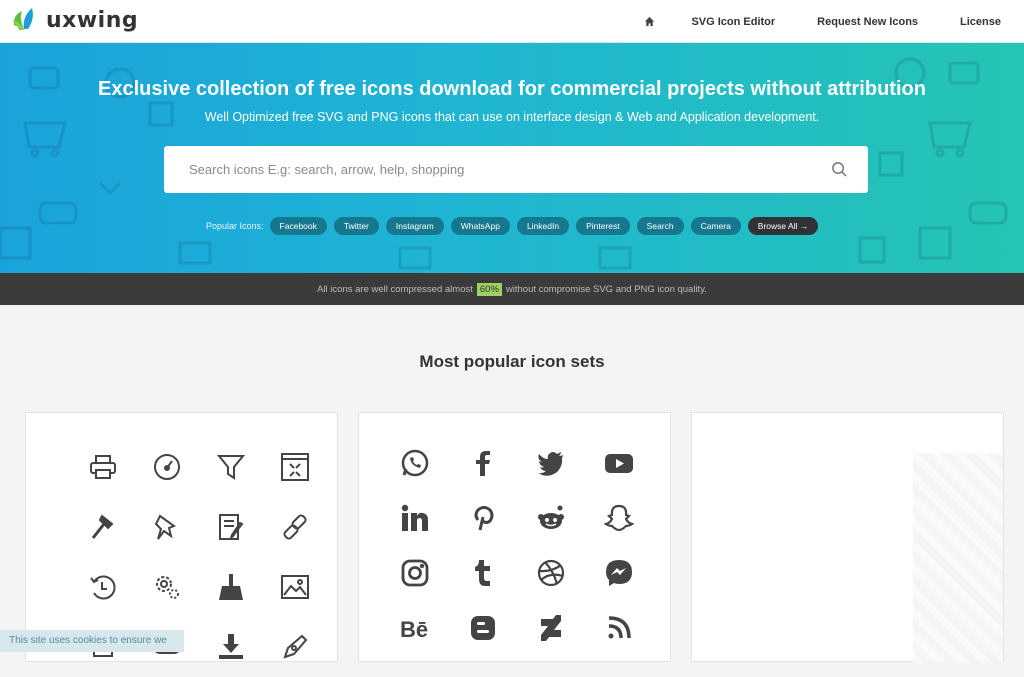  I want to click on compression-badge: 60%, so click(489, 289).